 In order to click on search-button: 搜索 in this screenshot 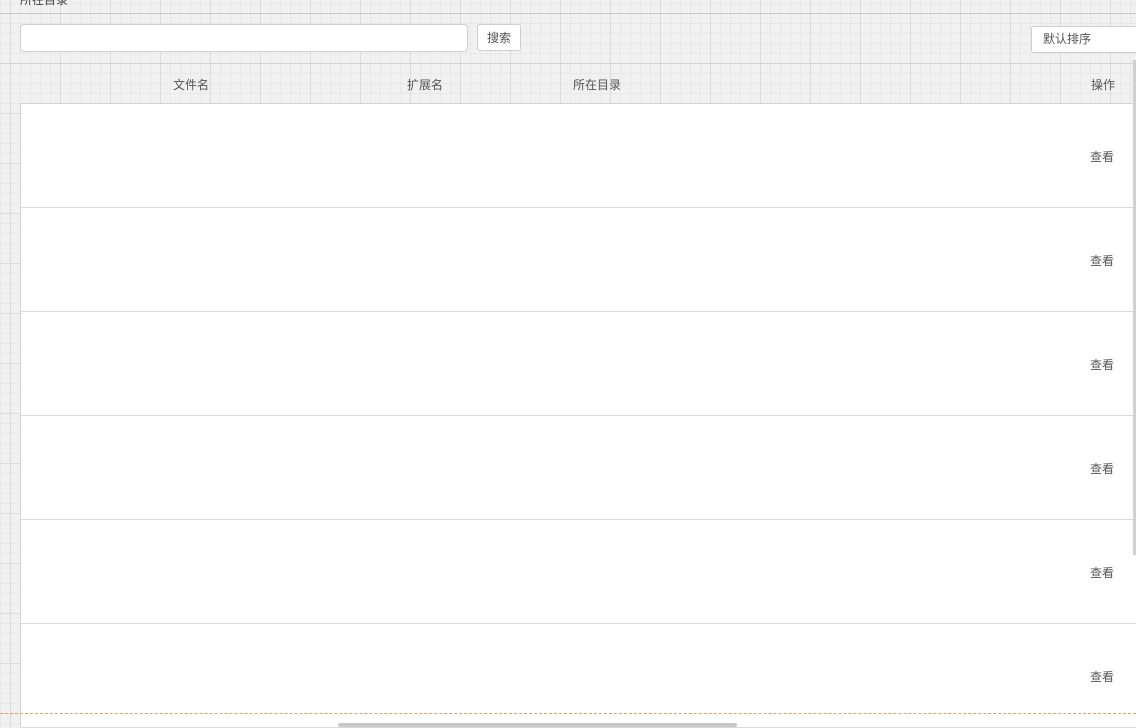, I will do `click(499, 37)`.